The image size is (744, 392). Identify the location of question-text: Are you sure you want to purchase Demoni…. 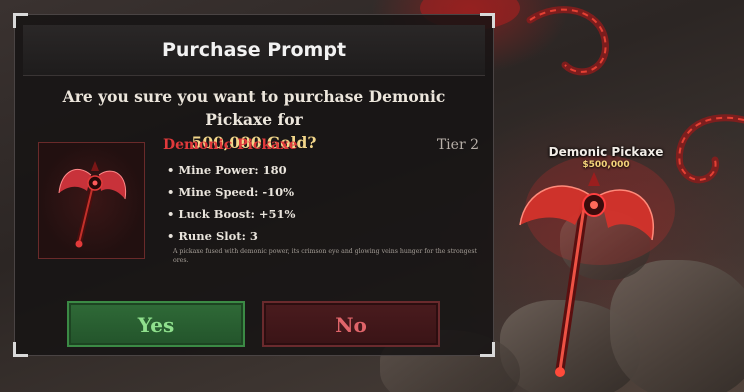
(254, 108).